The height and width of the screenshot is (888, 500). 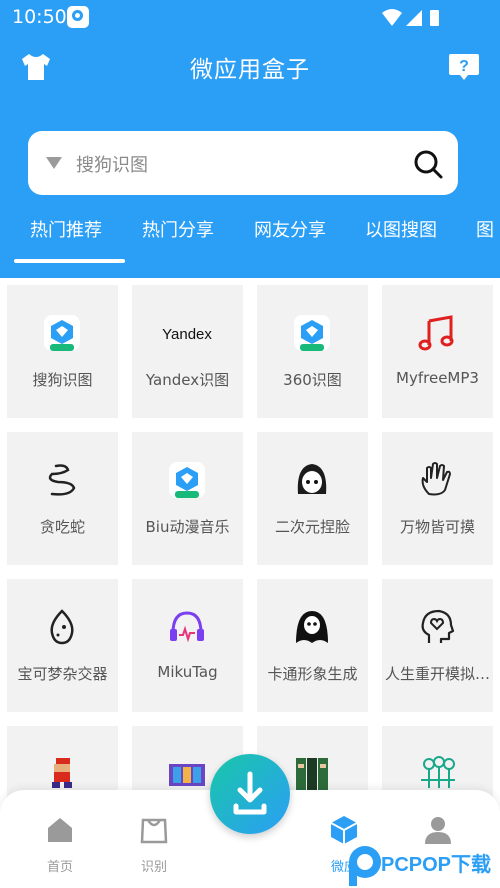 What do you see at coordinates (312, 479) in the screenshot?
I see `anime-face-icon` at bounding box center [312, 479].